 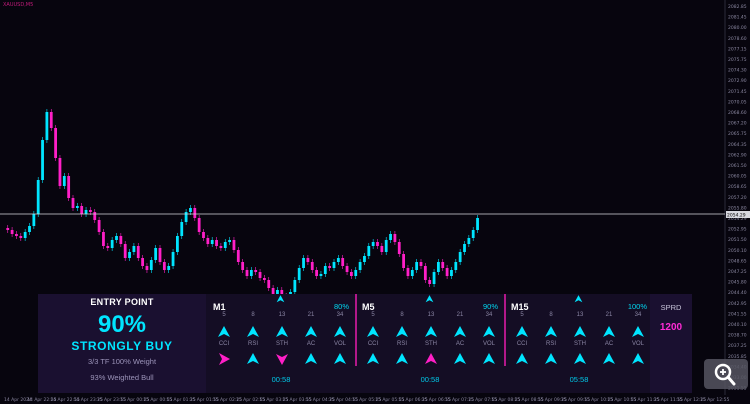 I want to click on timeframe-panel-m15: M15 100% 5 CCI 8 RSI 13 STH 21 AC 34 VOL 05:58, so click(x=580, y=343).